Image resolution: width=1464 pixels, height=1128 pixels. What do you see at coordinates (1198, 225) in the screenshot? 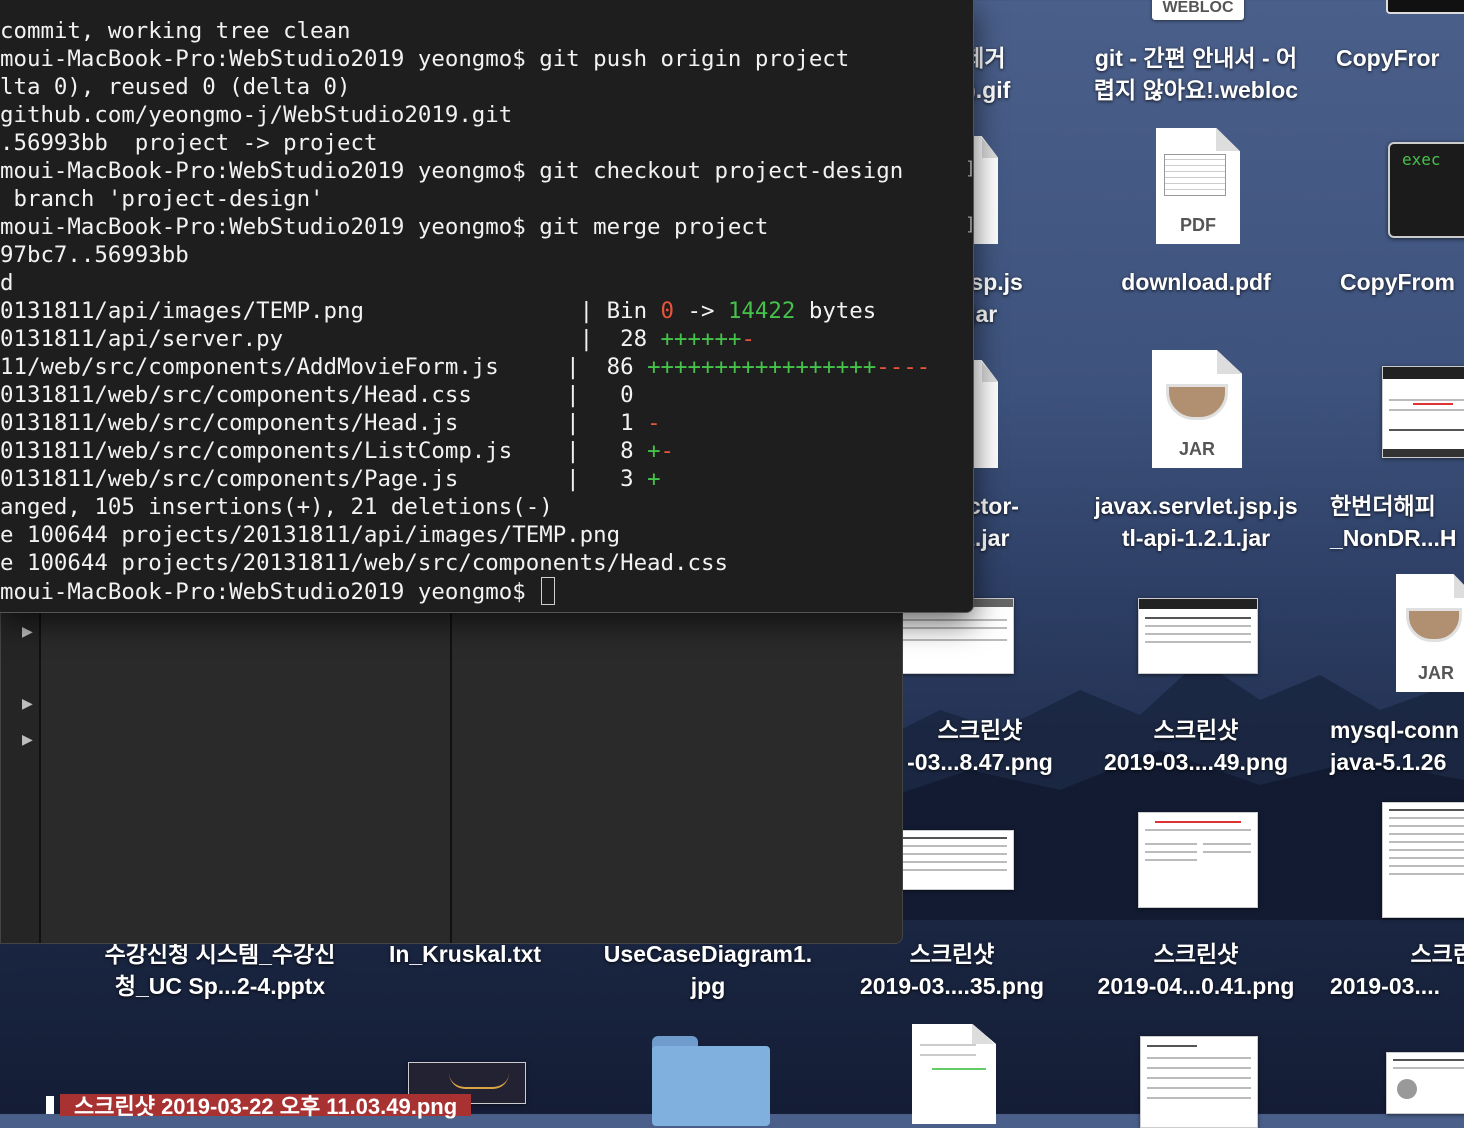
I see `pdf-tag: PDF` at bounding box center [1198, 225].